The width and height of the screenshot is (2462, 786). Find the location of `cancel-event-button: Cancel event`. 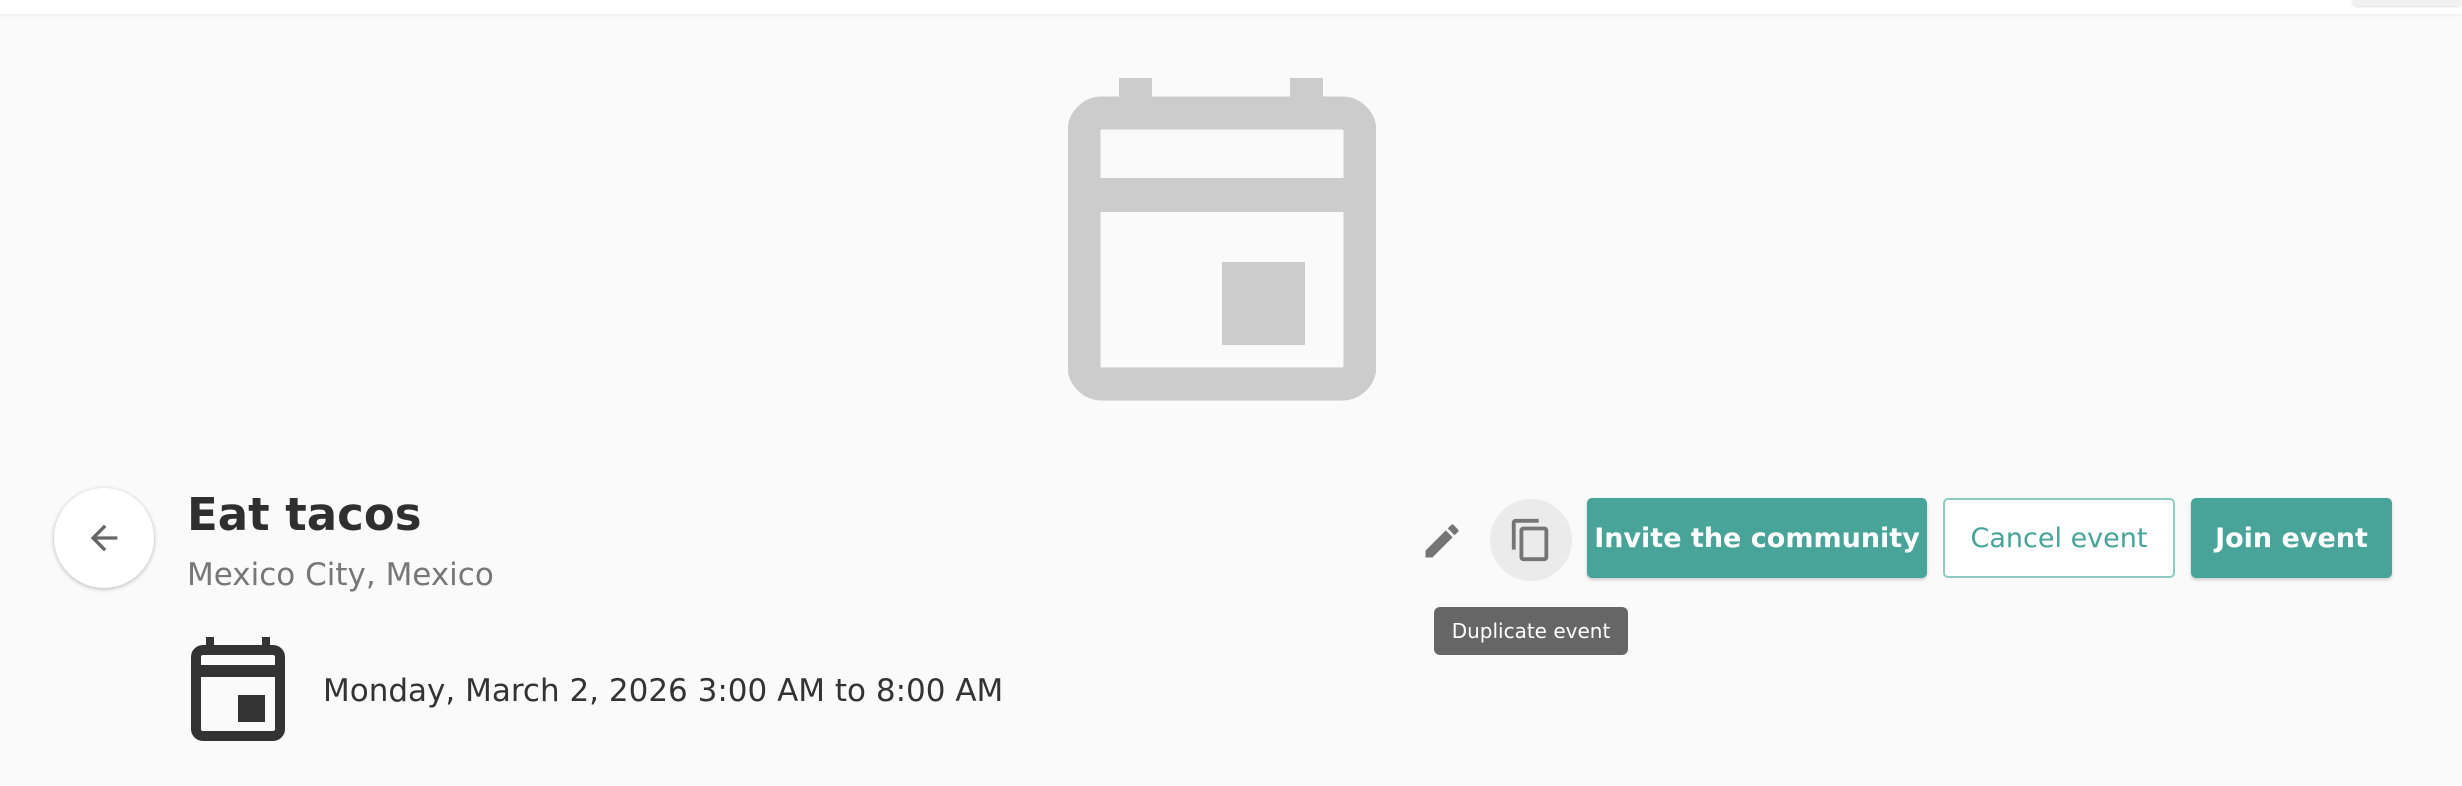

cancel-event-button: Cancel event is located at coordinates (2059, 538).